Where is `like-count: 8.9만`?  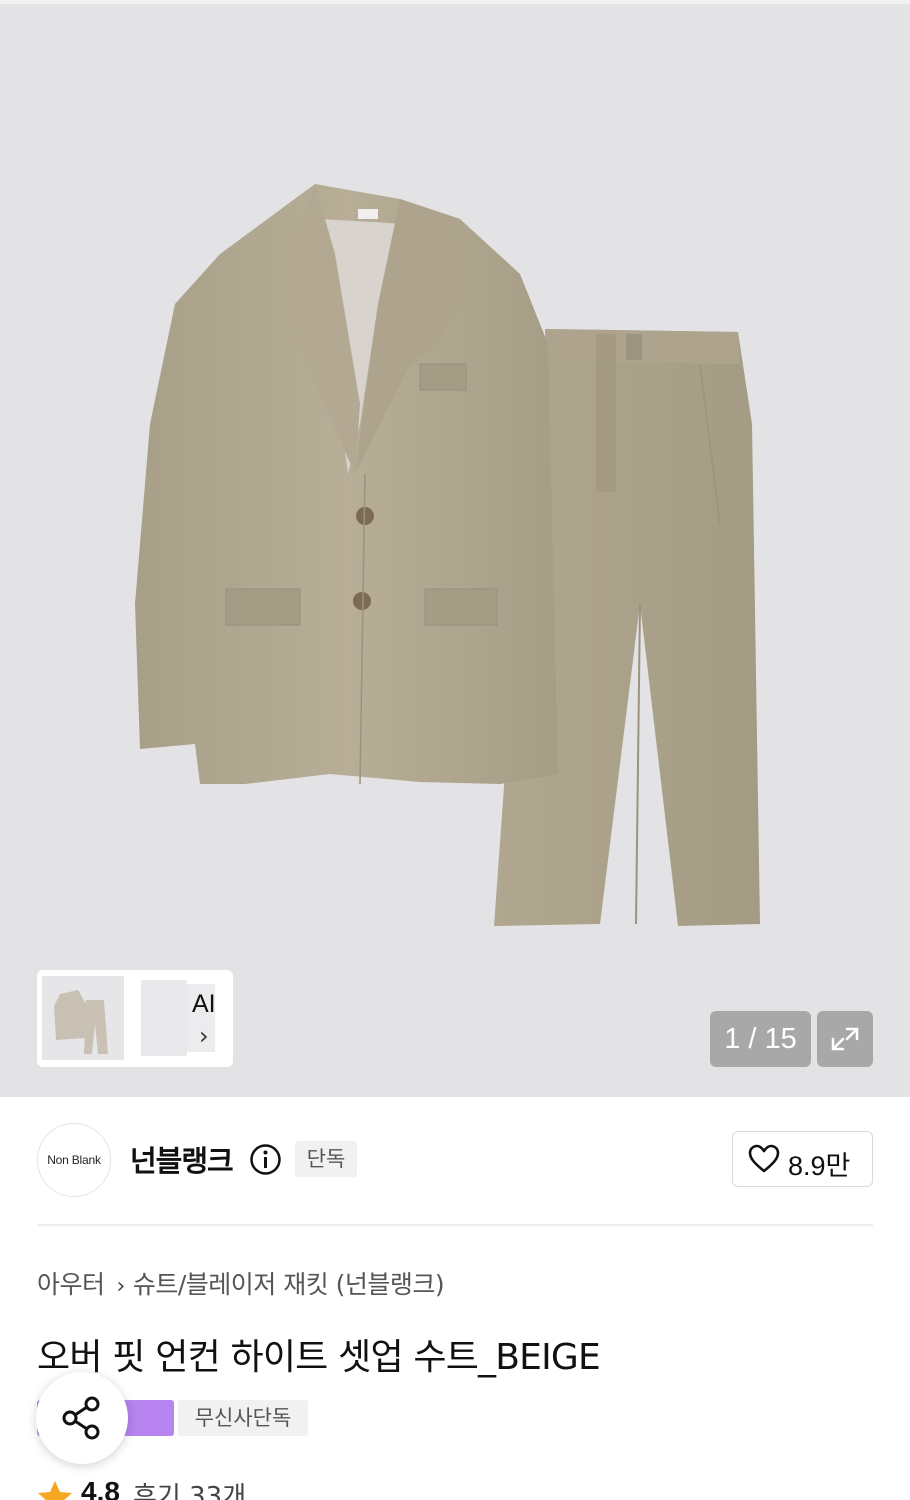 like-count: 8.9만 is located at coordinates (819, 1166).